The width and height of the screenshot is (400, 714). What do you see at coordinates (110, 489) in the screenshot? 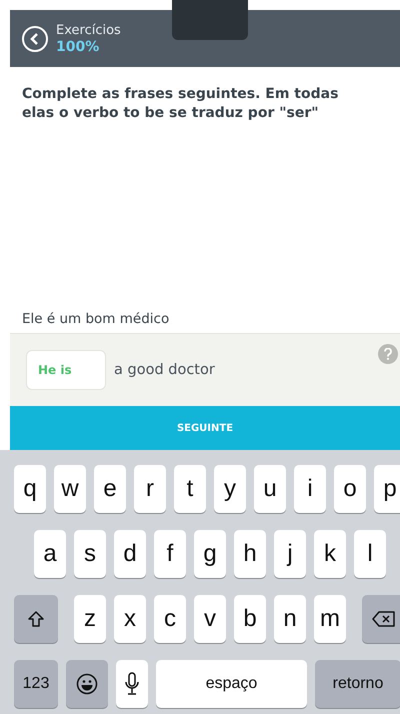
I see `letter-key: e` at bounding box center [110, 489].